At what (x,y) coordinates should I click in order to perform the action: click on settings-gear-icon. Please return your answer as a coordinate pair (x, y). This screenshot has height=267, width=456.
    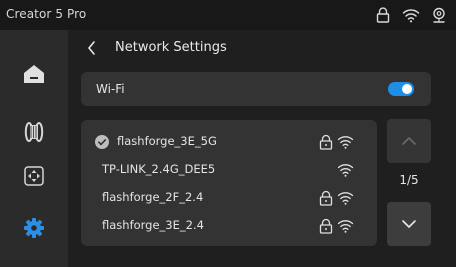
    Looking at the image, I should click on (34, 228).